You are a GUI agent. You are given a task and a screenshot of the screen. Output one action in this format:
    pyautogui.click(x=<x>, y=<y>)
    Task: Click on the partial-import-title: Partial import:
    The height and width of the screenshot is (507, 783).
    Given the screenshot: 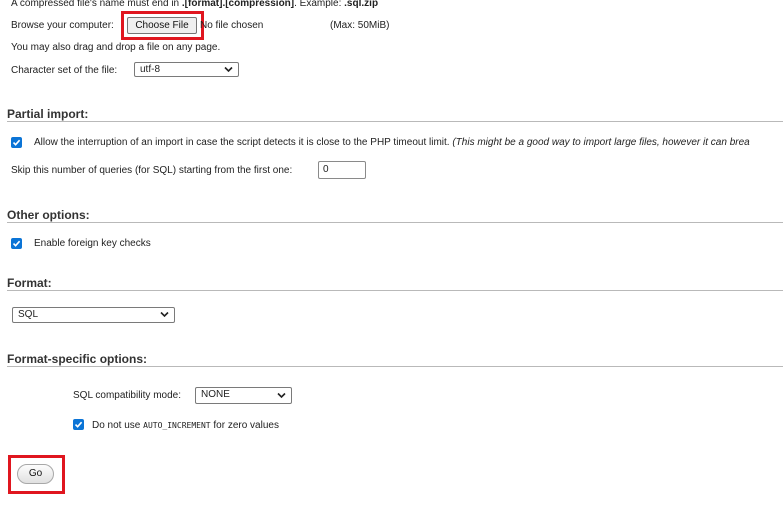 What is the action you would take?
    pyautogui.click(x=48, y=114)
    